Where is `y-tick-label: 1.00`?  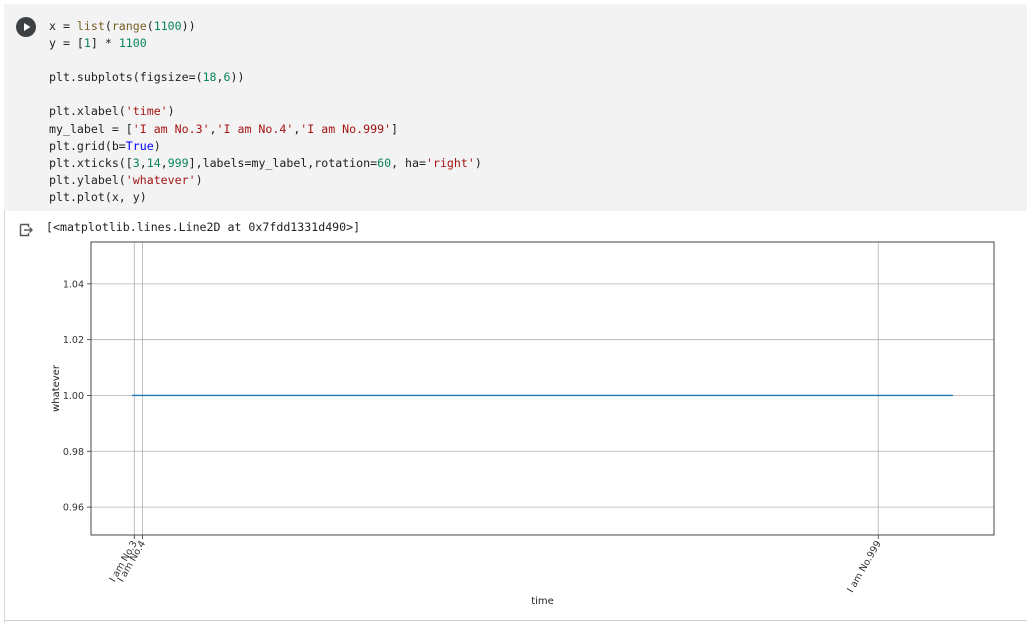
y-tick-label: 1.00 is located at coordinates (73, 396).